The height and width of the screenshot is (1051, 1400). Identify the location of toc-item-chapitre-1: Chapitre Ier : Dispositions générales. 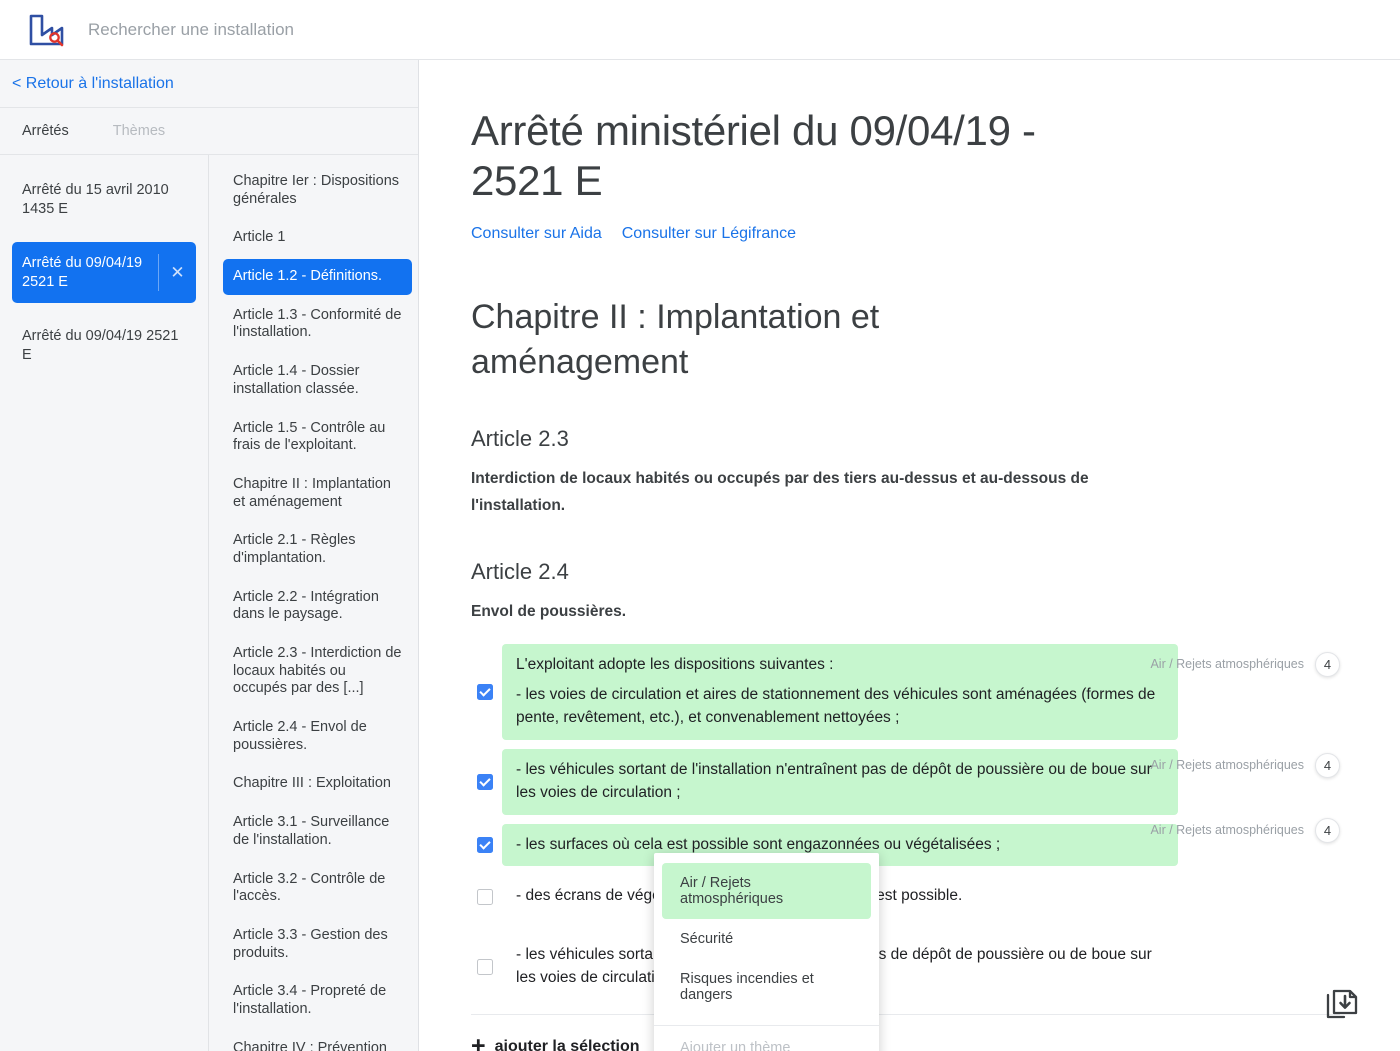
(317, 190).